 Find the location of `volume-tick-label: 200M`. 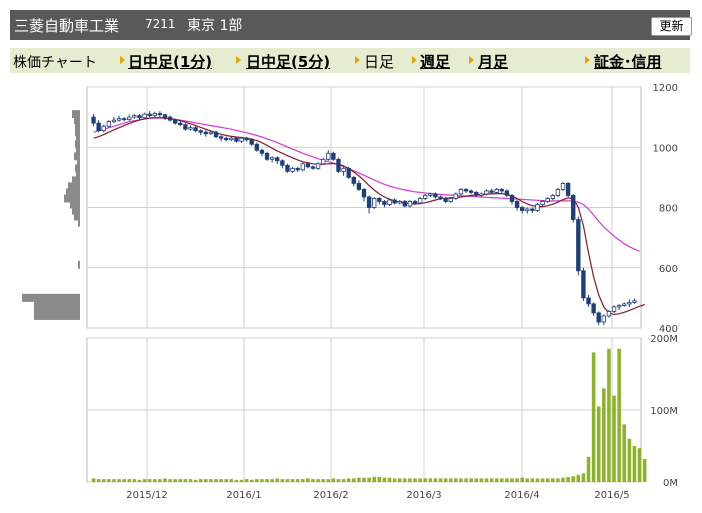

volume-tick-label: 200M is located at coordinates (664, 339).